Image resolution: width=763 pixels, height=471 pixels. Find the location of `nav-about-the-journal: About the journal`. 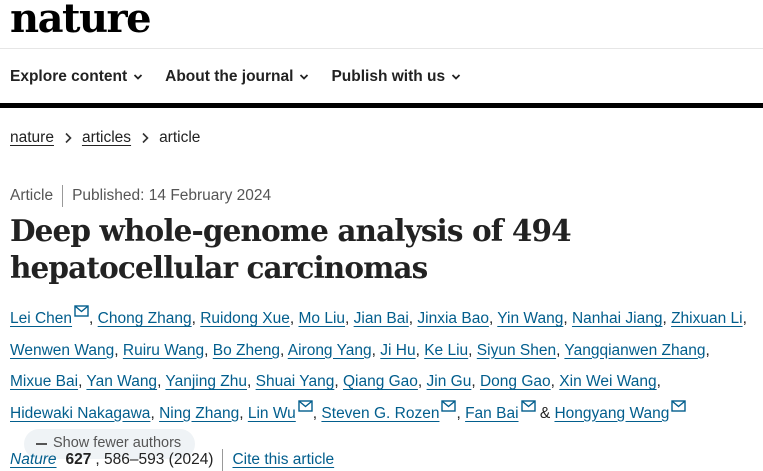

nav-about-the-journal: About the journal is located at coordinates (237, 77).